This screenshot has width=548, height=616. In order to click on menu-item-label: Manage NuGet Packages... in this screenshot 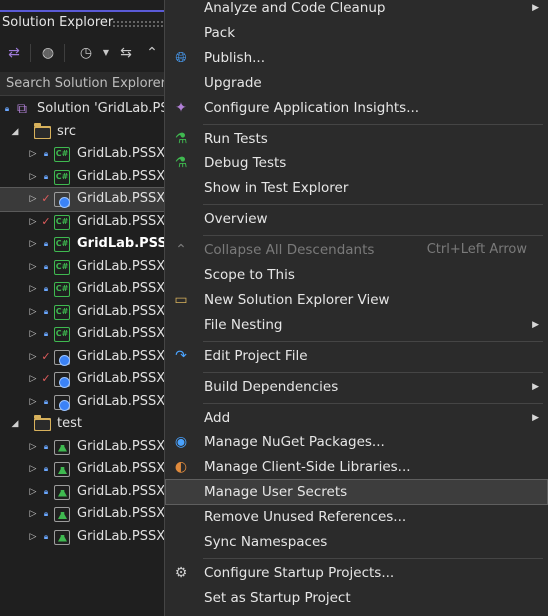, I will do `click(294, 442)`.